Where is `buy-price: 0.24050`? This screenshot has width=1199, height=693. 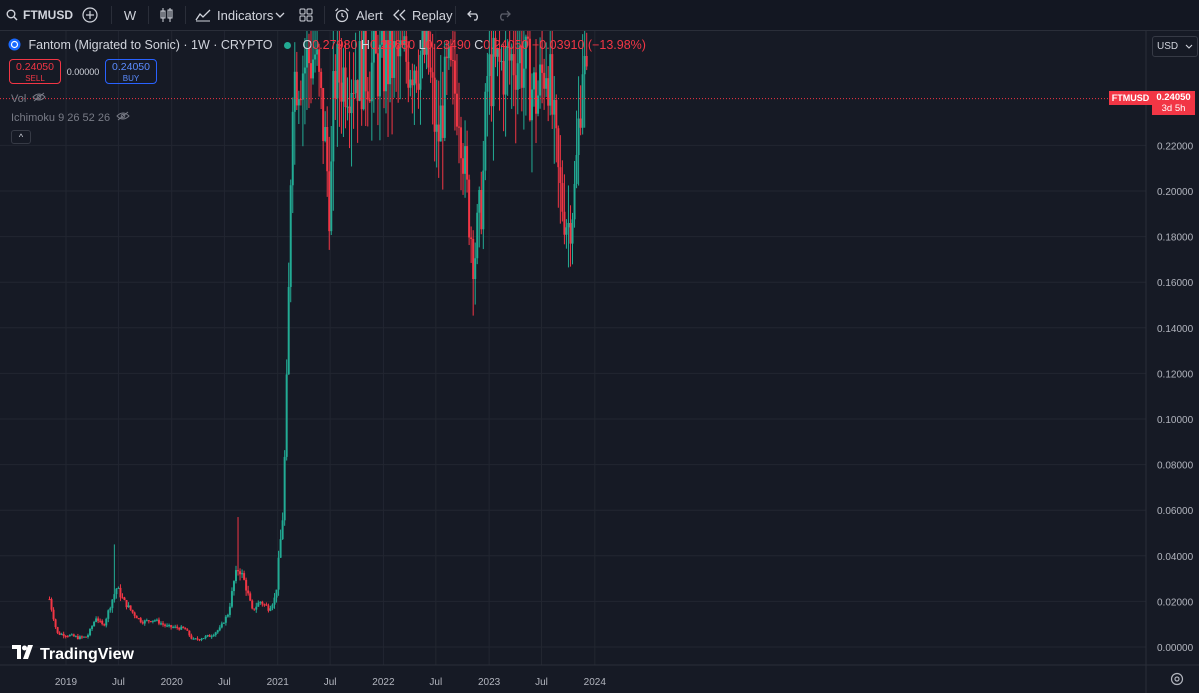 buy-price: 0.24050 is located at coordinates (131, 67).